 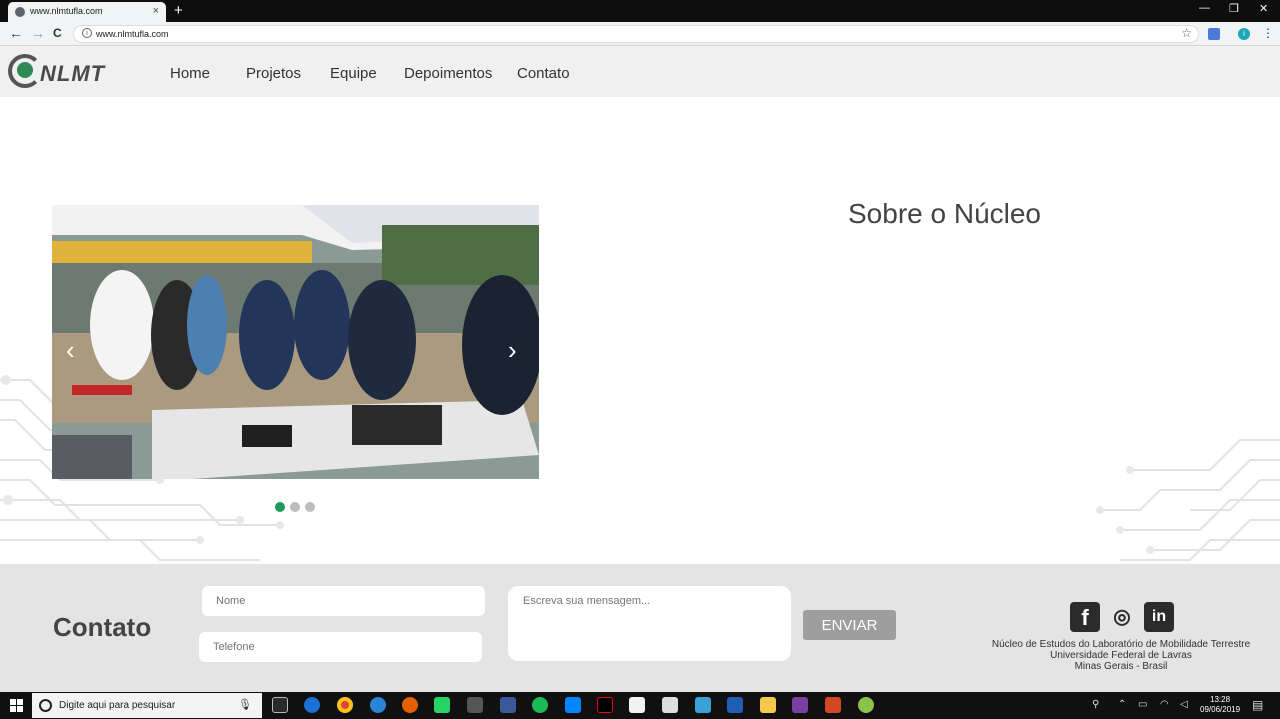 What do you see at coordinates (73, 73) in the screenshot?
I see `logo-text: NLMT` at bounding box center [73, 73].